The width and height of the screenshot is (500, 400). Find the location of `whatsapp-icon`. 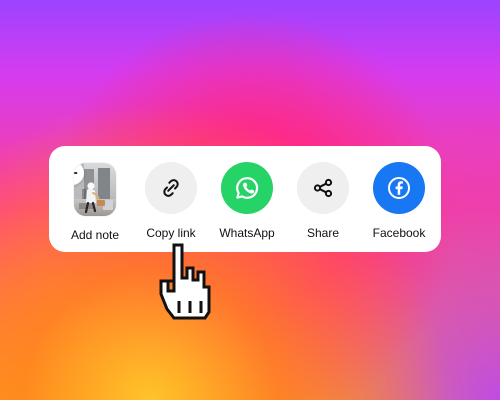

whatsapp-icon is located at coordinates (247, 188).